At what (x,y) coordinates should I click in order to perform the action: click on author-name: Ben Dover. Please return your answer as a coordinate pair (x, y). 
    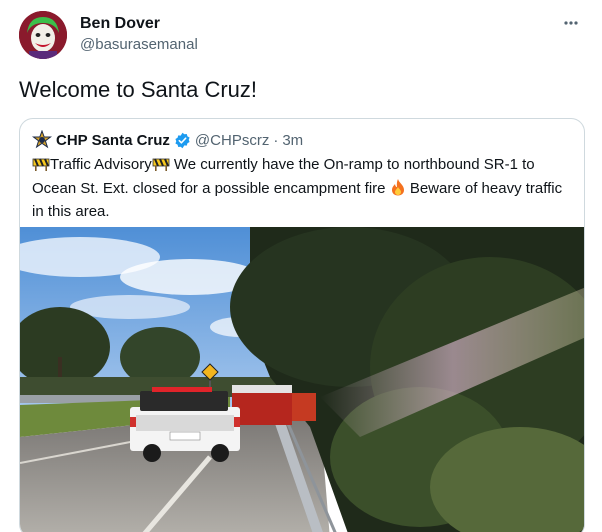
    Looking at the image, I should click on (139, 24).